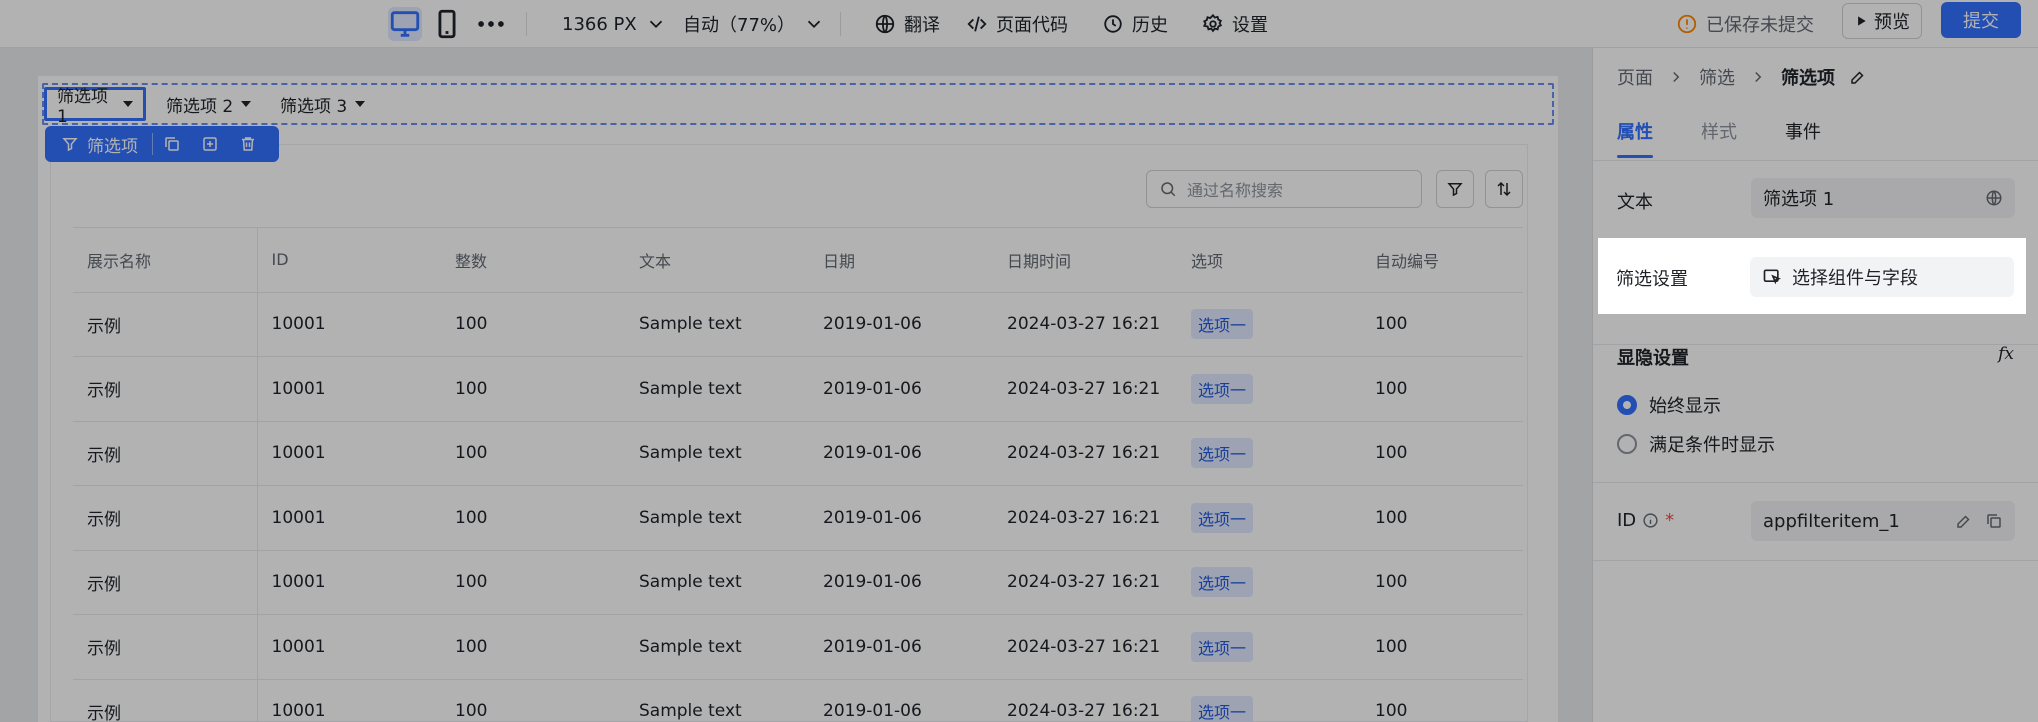 The image size is (2038, 722). What do you see at coordinates (1168, 189) in the screenshot?
I see `search-icon` at bounding box center [1168, 189].